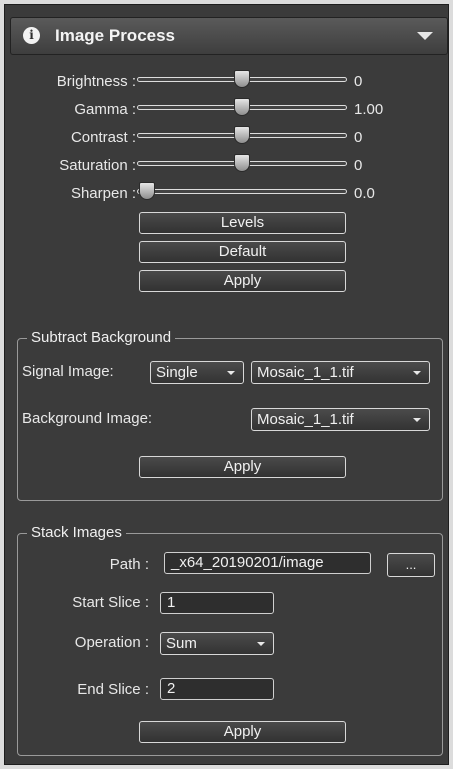  I want to click on sharpen-label: Sharpen :, so click(103, 193).